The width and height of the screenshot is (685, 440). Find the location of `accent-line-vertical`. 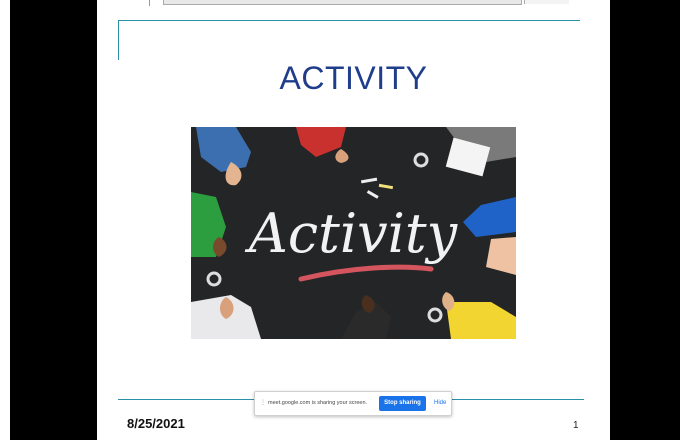

accent-line-vertical is located at coordinates (118, 40).